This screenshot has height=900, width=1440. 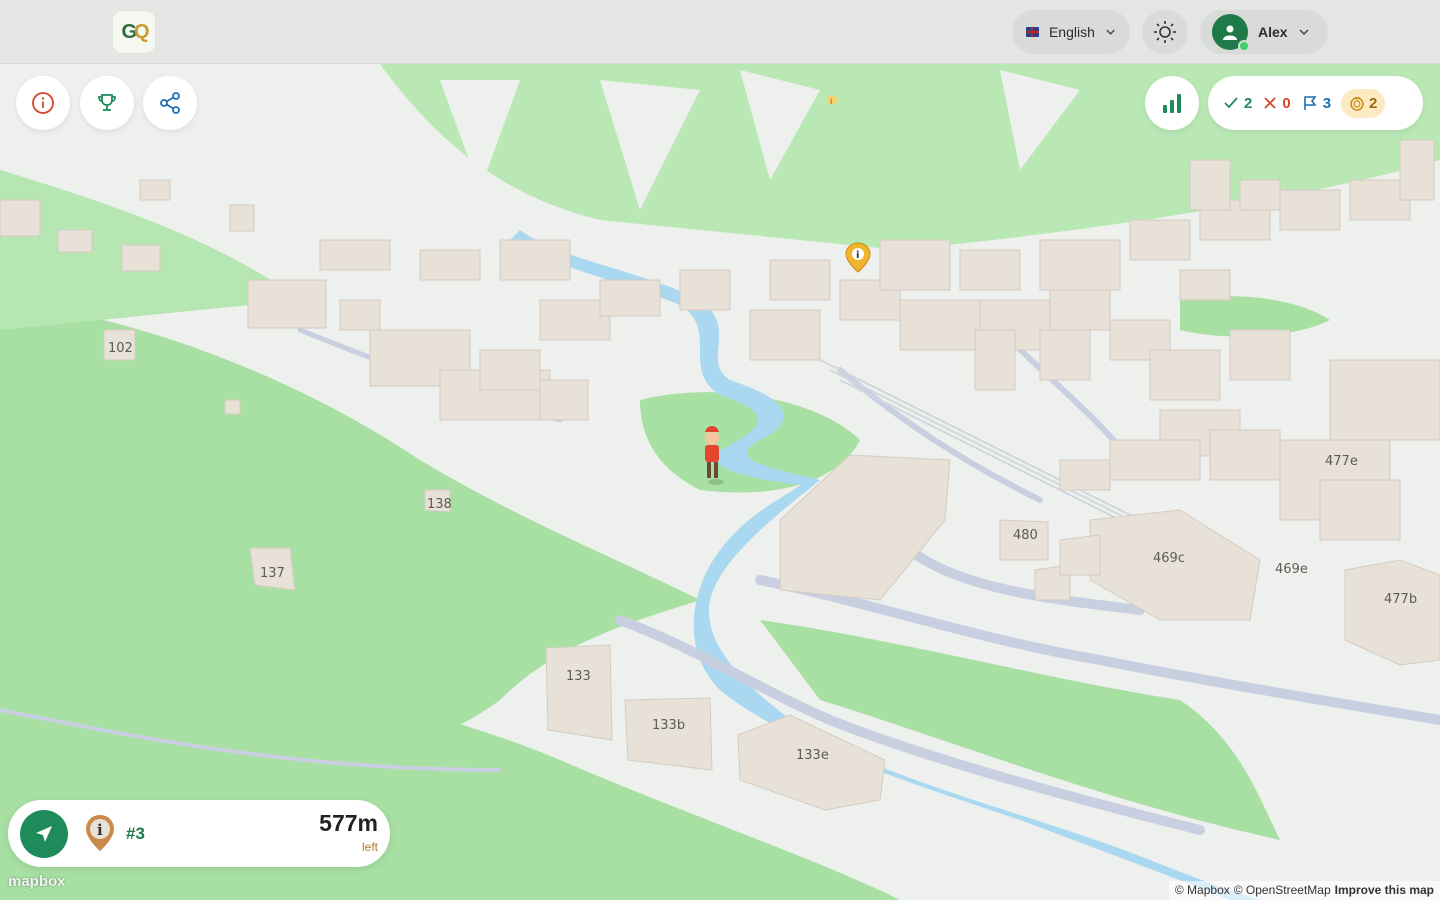 I want to click on theme-toggle-button, so click(x=1165, y=32).